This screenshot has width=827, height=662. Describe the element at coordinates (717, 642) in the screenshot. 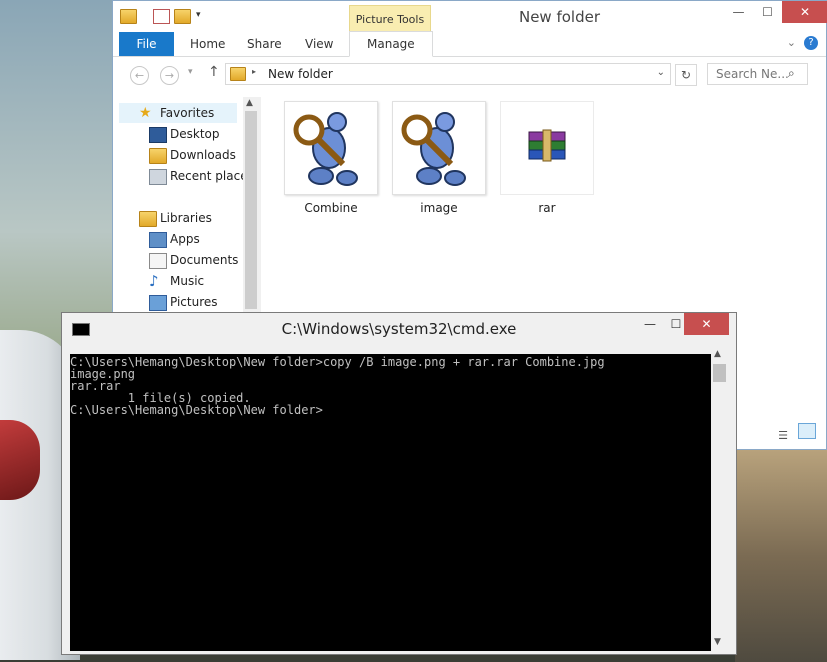

I see `scroll-down-icon: ▼` at that location.